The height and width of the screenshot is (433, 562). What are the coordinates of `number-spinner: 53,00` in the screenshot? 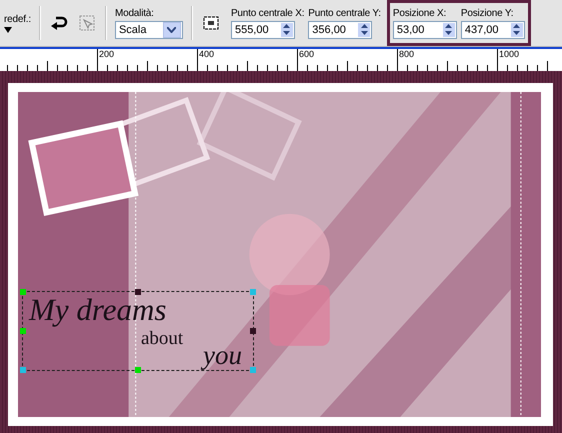 It's located at (424, 29).